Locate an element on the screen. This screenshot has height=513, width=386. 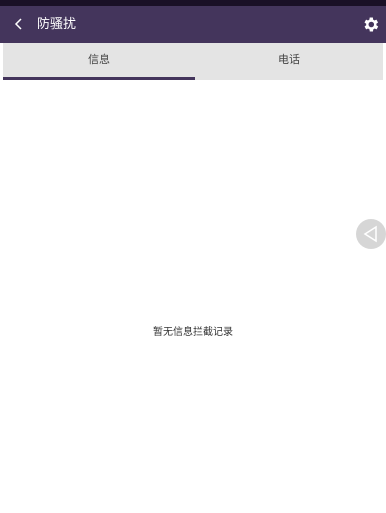
tab-indicator is located at coordinates (99, 78).